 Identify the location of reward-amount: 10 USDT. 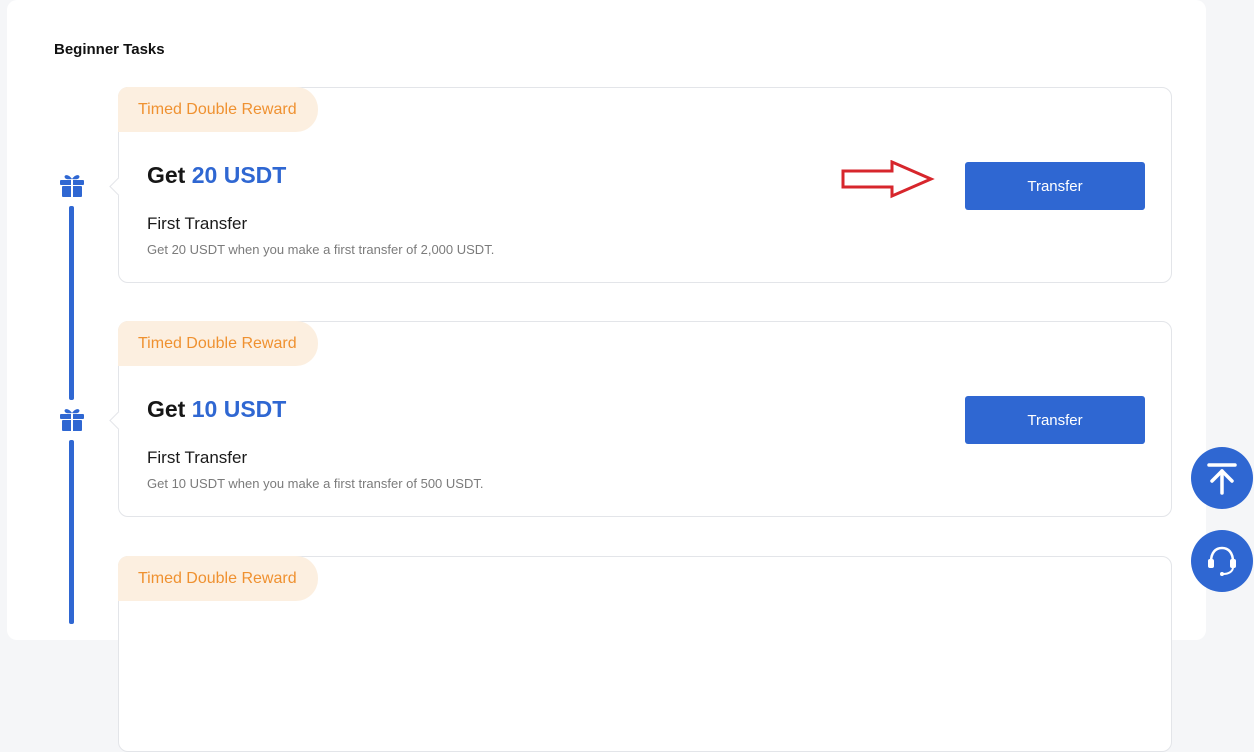
(239, 409).